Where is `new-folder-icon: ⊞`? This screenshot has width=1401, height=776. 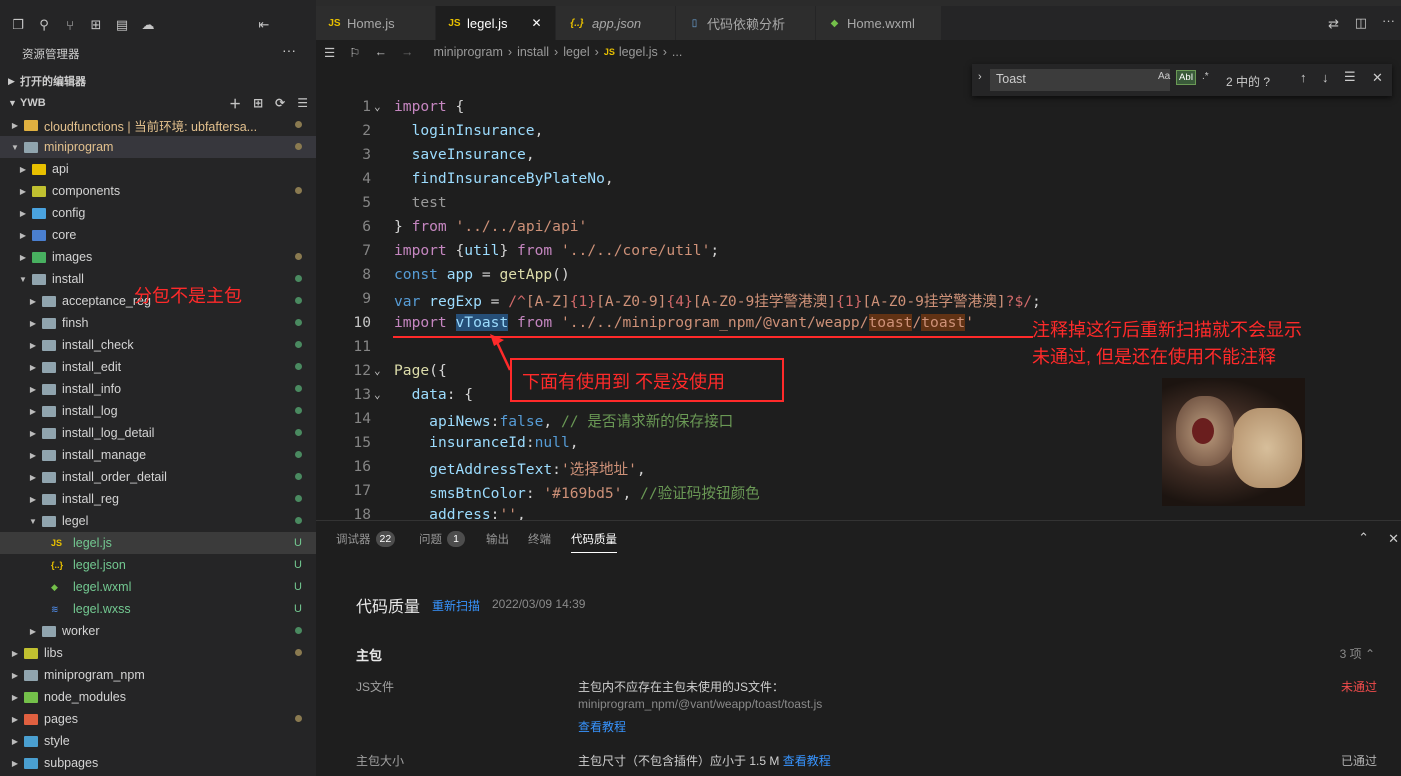 new-folder-icon: ⊞ is located at coordinates (258, 103).